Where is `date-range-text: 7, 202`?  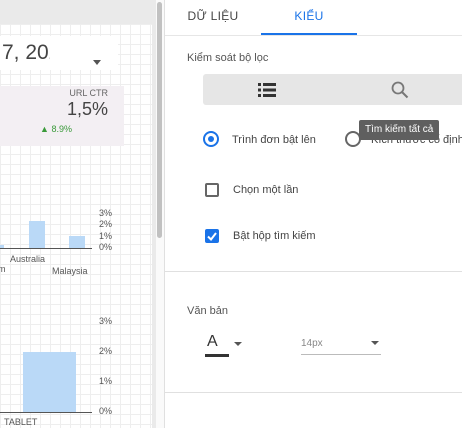 date-range-text: 7, 202 is located at coordinates (26, 52).